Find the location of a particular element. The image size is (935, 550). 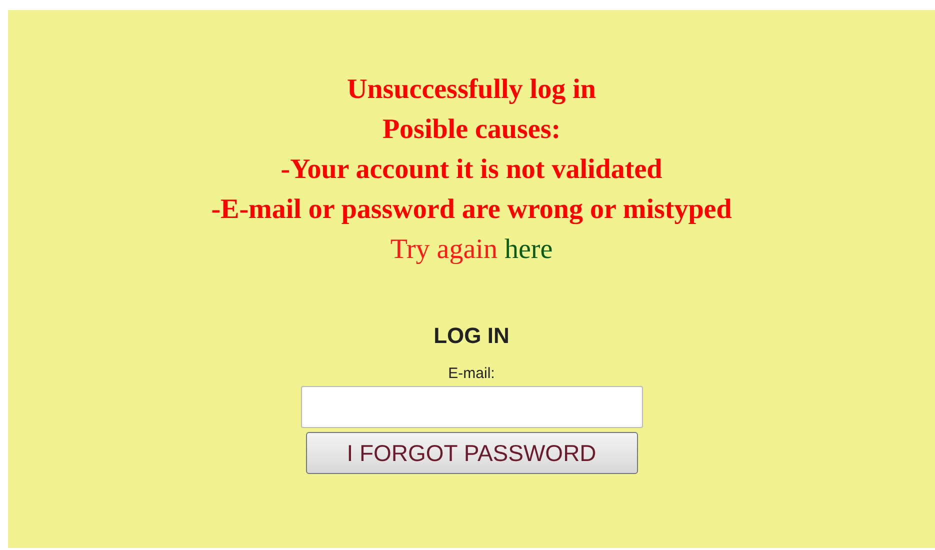

retry-link: here is located at coordinates (528, 249).